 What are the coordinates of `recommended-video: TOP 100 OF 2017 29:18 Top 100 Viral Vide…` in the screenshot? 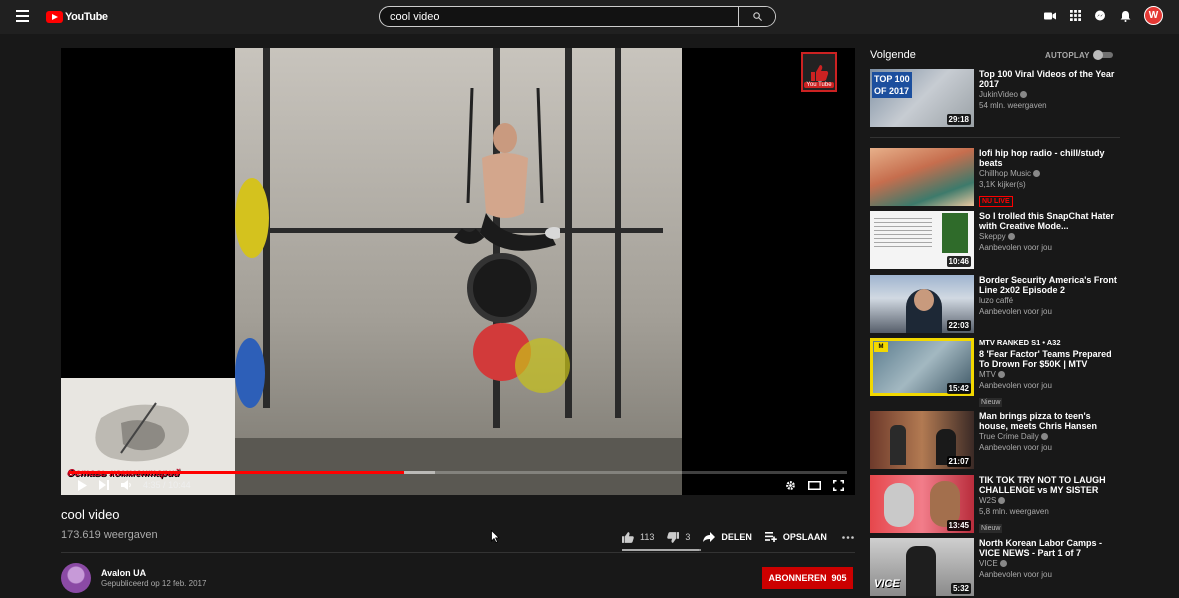 It's located at (995, 99).